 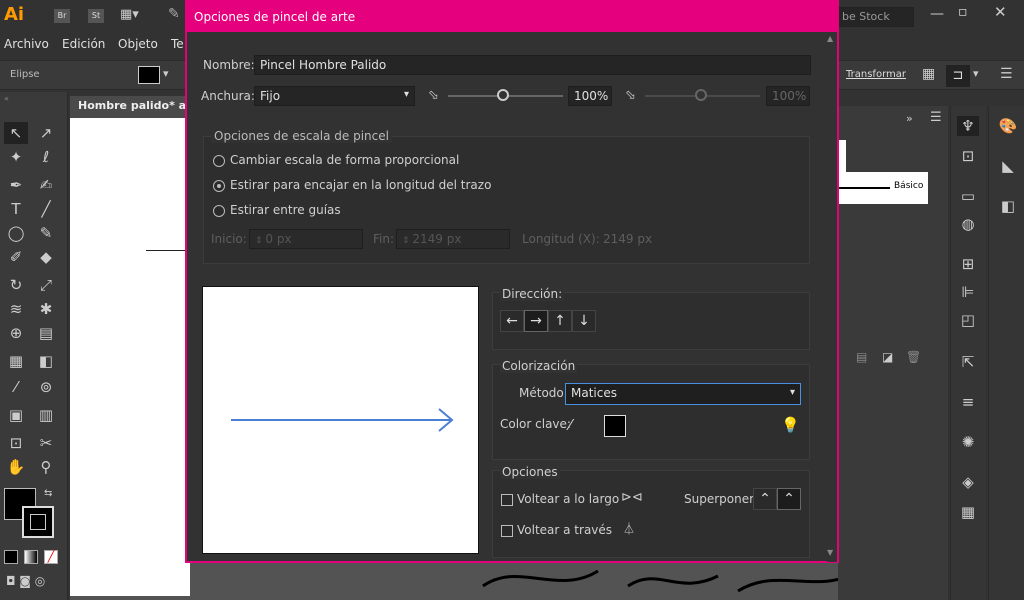 I want to click on brush-panel-icon: ♆, so click(x=968, y=126).